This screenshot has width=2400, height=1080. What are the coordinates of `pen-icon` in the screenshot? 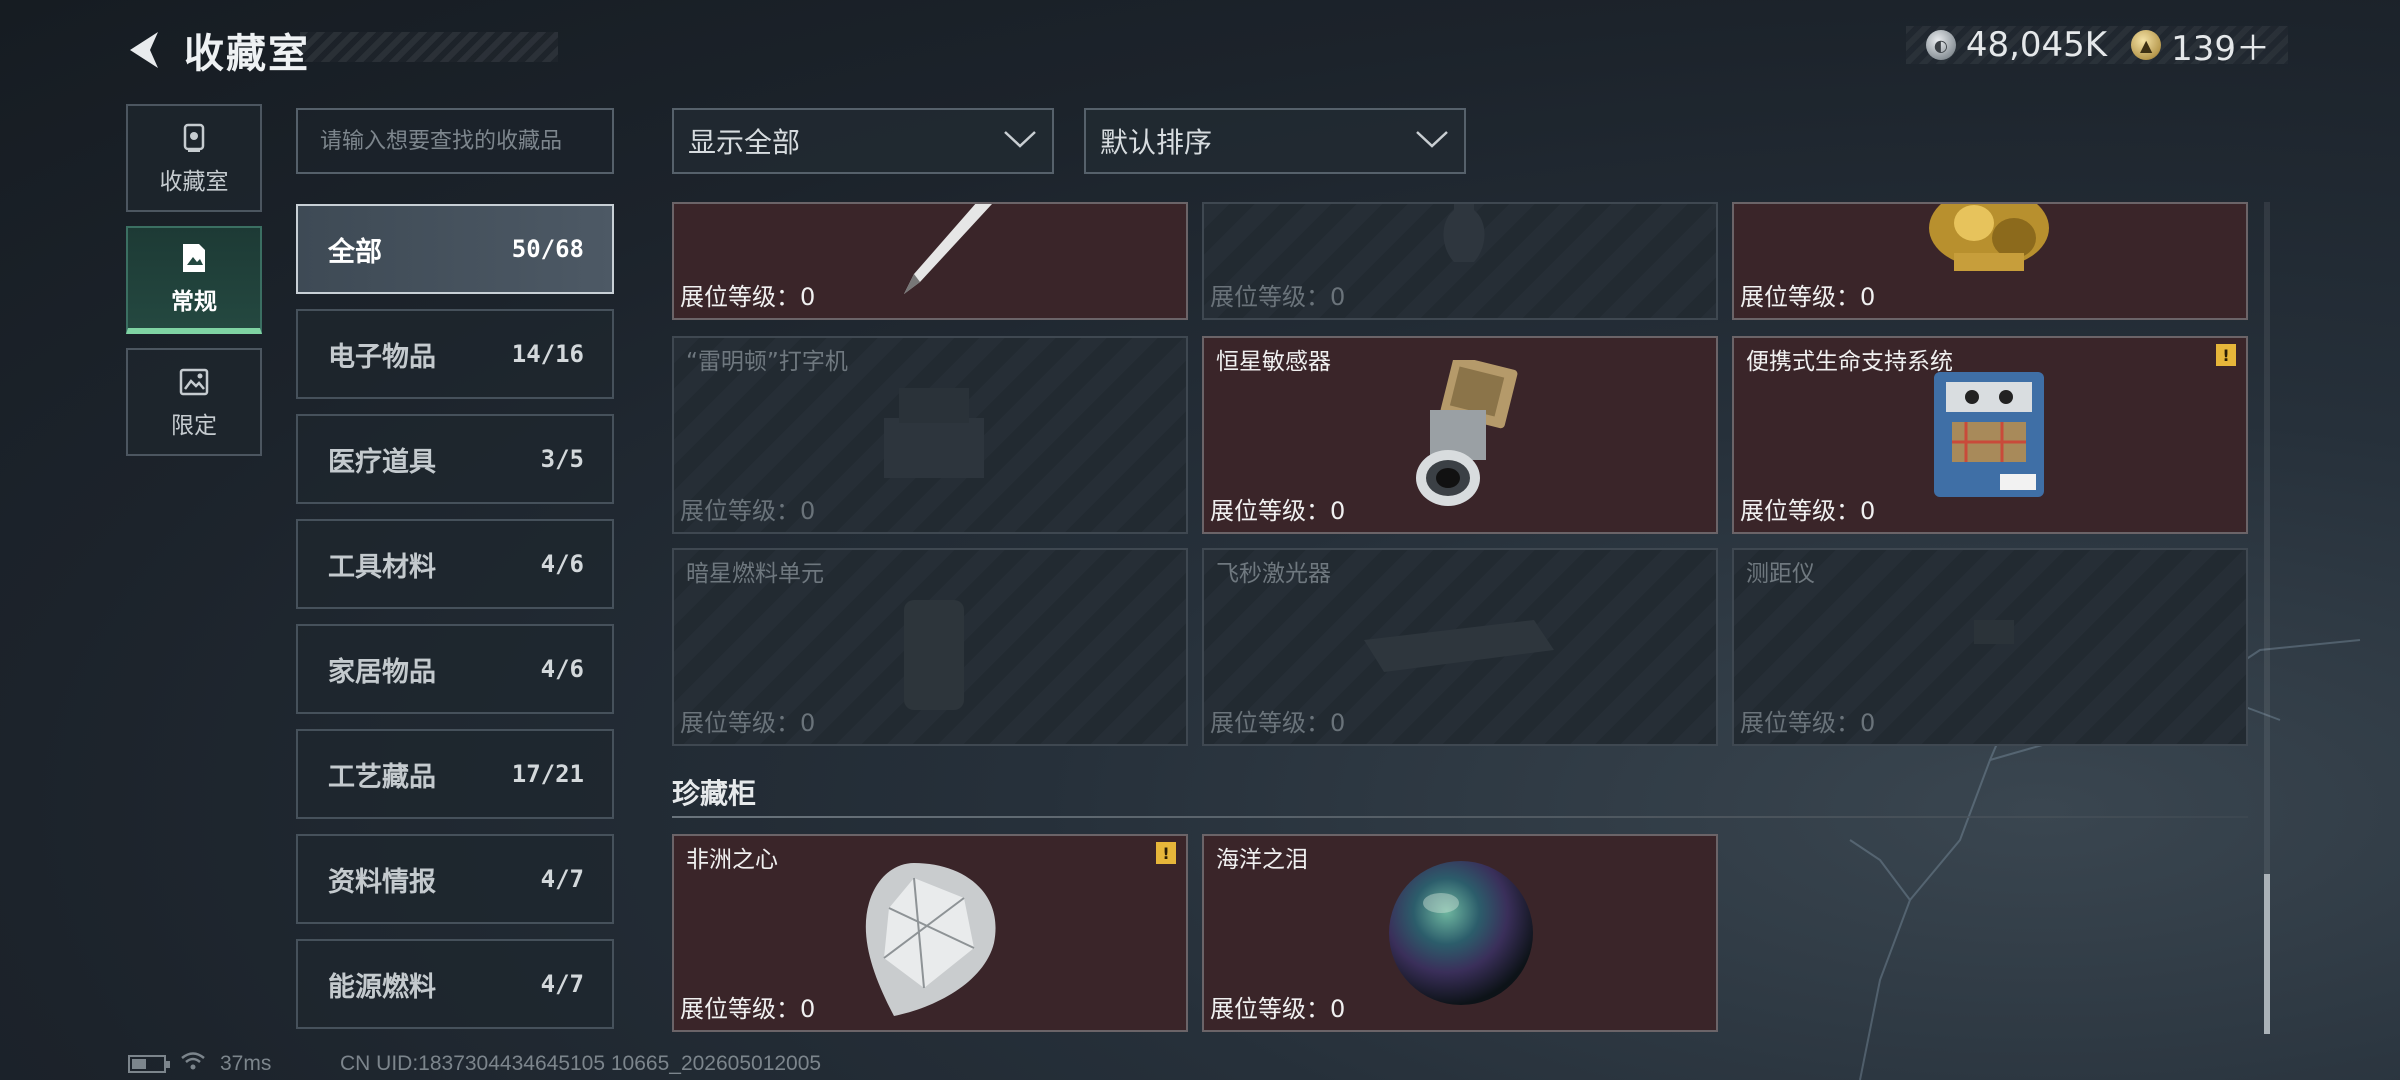 It's located at (948, 249).